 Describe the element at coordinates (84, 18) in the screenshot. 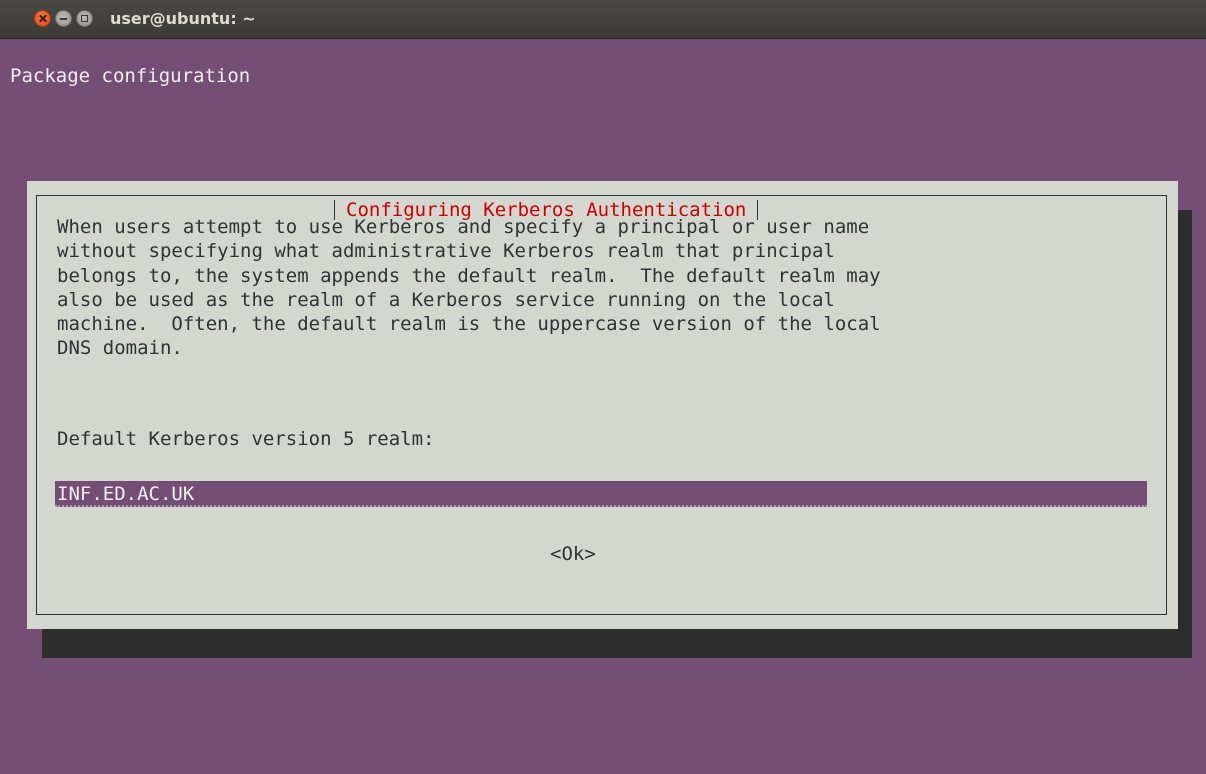

I see `maximize-icon` at that location.